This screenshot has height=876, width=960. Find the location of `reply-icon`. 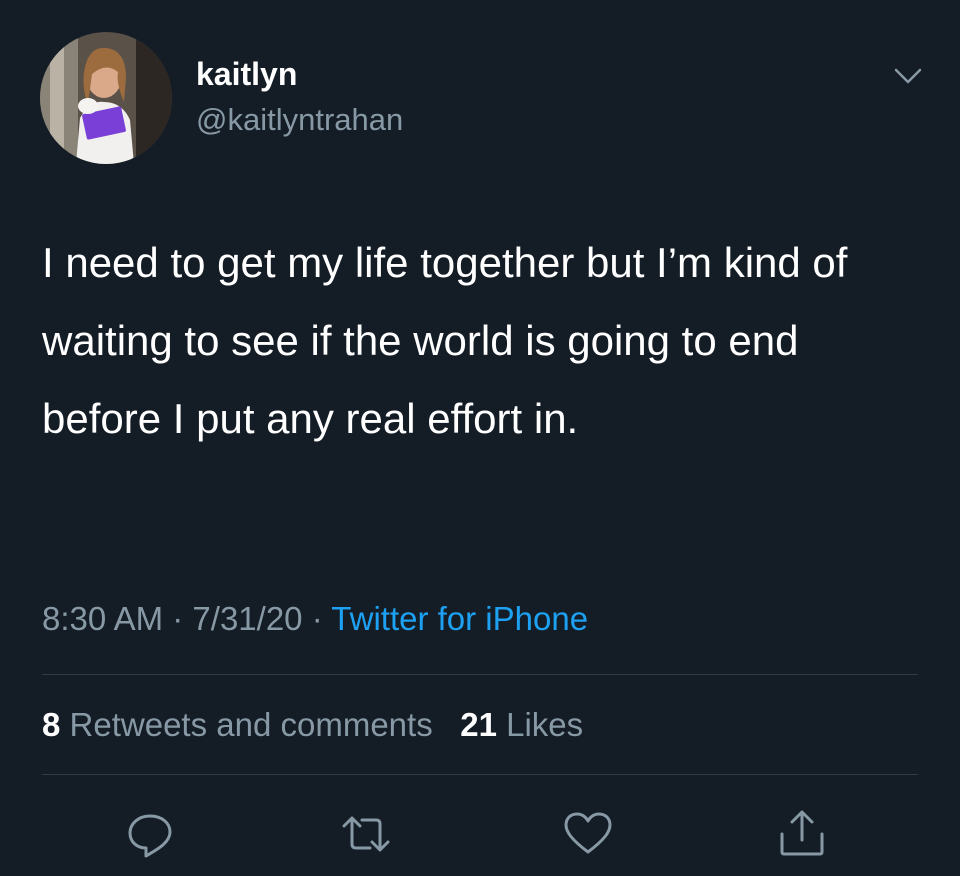

reply-icon is located at coordinates (150, 836).